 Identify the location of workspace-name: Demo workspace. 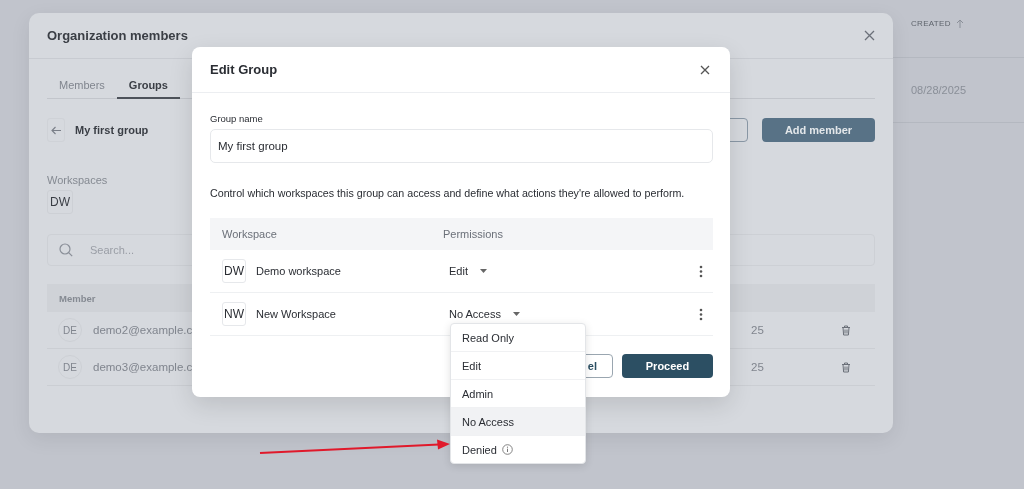
(298, 271).